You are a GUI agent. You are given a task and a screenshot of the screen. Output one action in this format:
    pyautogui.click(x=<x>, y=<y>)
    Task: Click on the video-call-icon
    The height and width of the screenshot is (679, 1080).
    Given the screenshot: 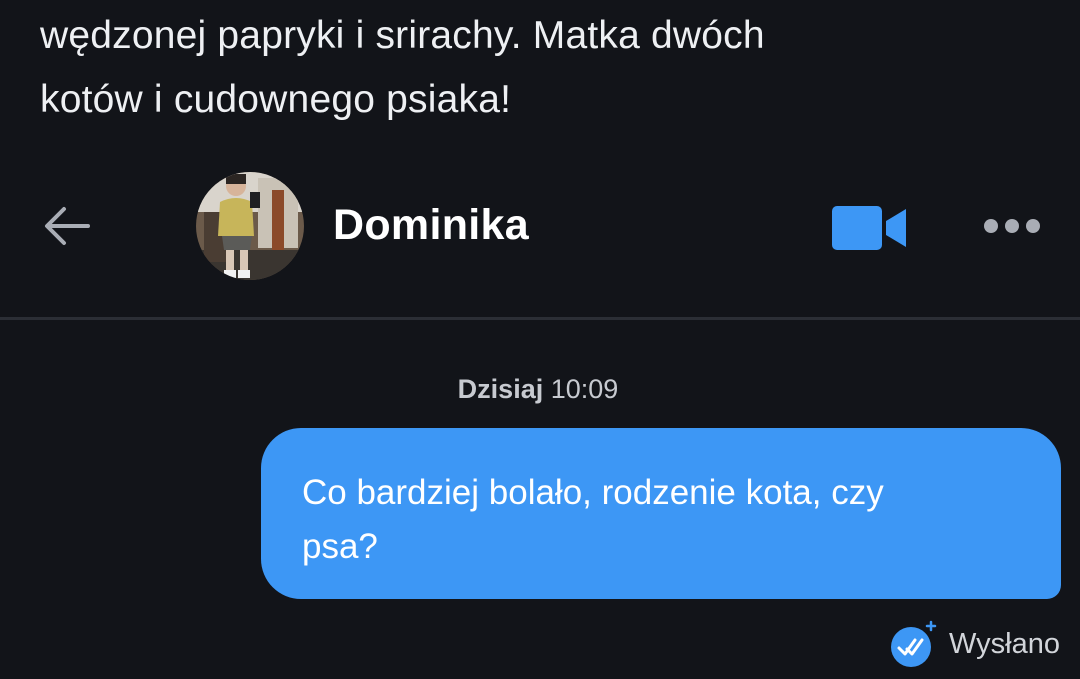 What is the action you would take?
    pyautogui.click(x=869, y=228)
    